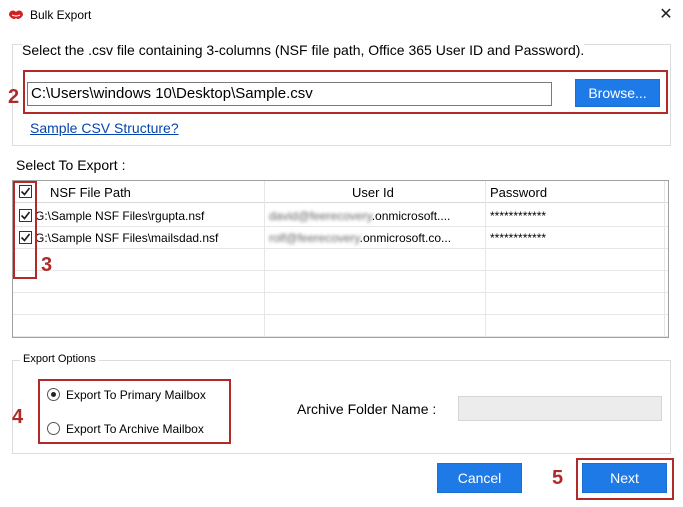  Describe the element at coordinates (127, 238) in the screenshot. I see `nsf-path-cell: G:\Sample NSF Files\mailsdad.nsf` at that location.